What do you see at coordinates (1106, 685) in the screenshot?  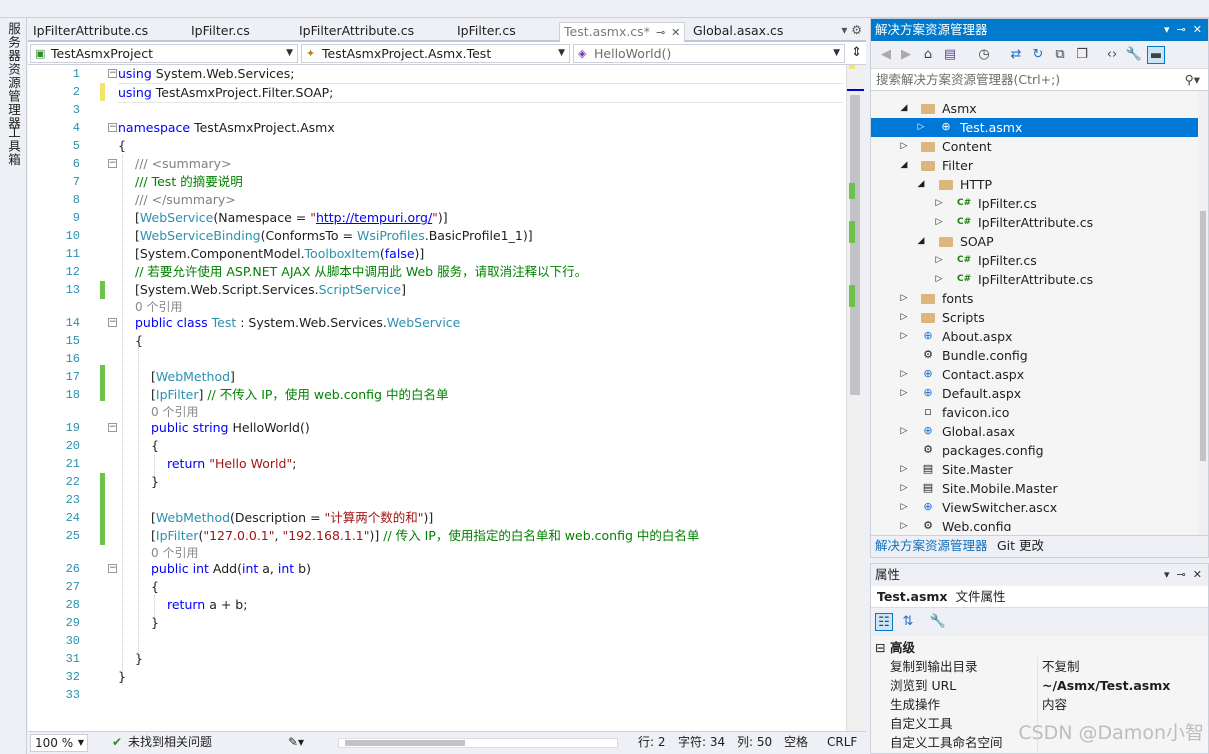 I see `property-value: ~/Asmx/Test.asmx` at bounding box center [1106, 685].